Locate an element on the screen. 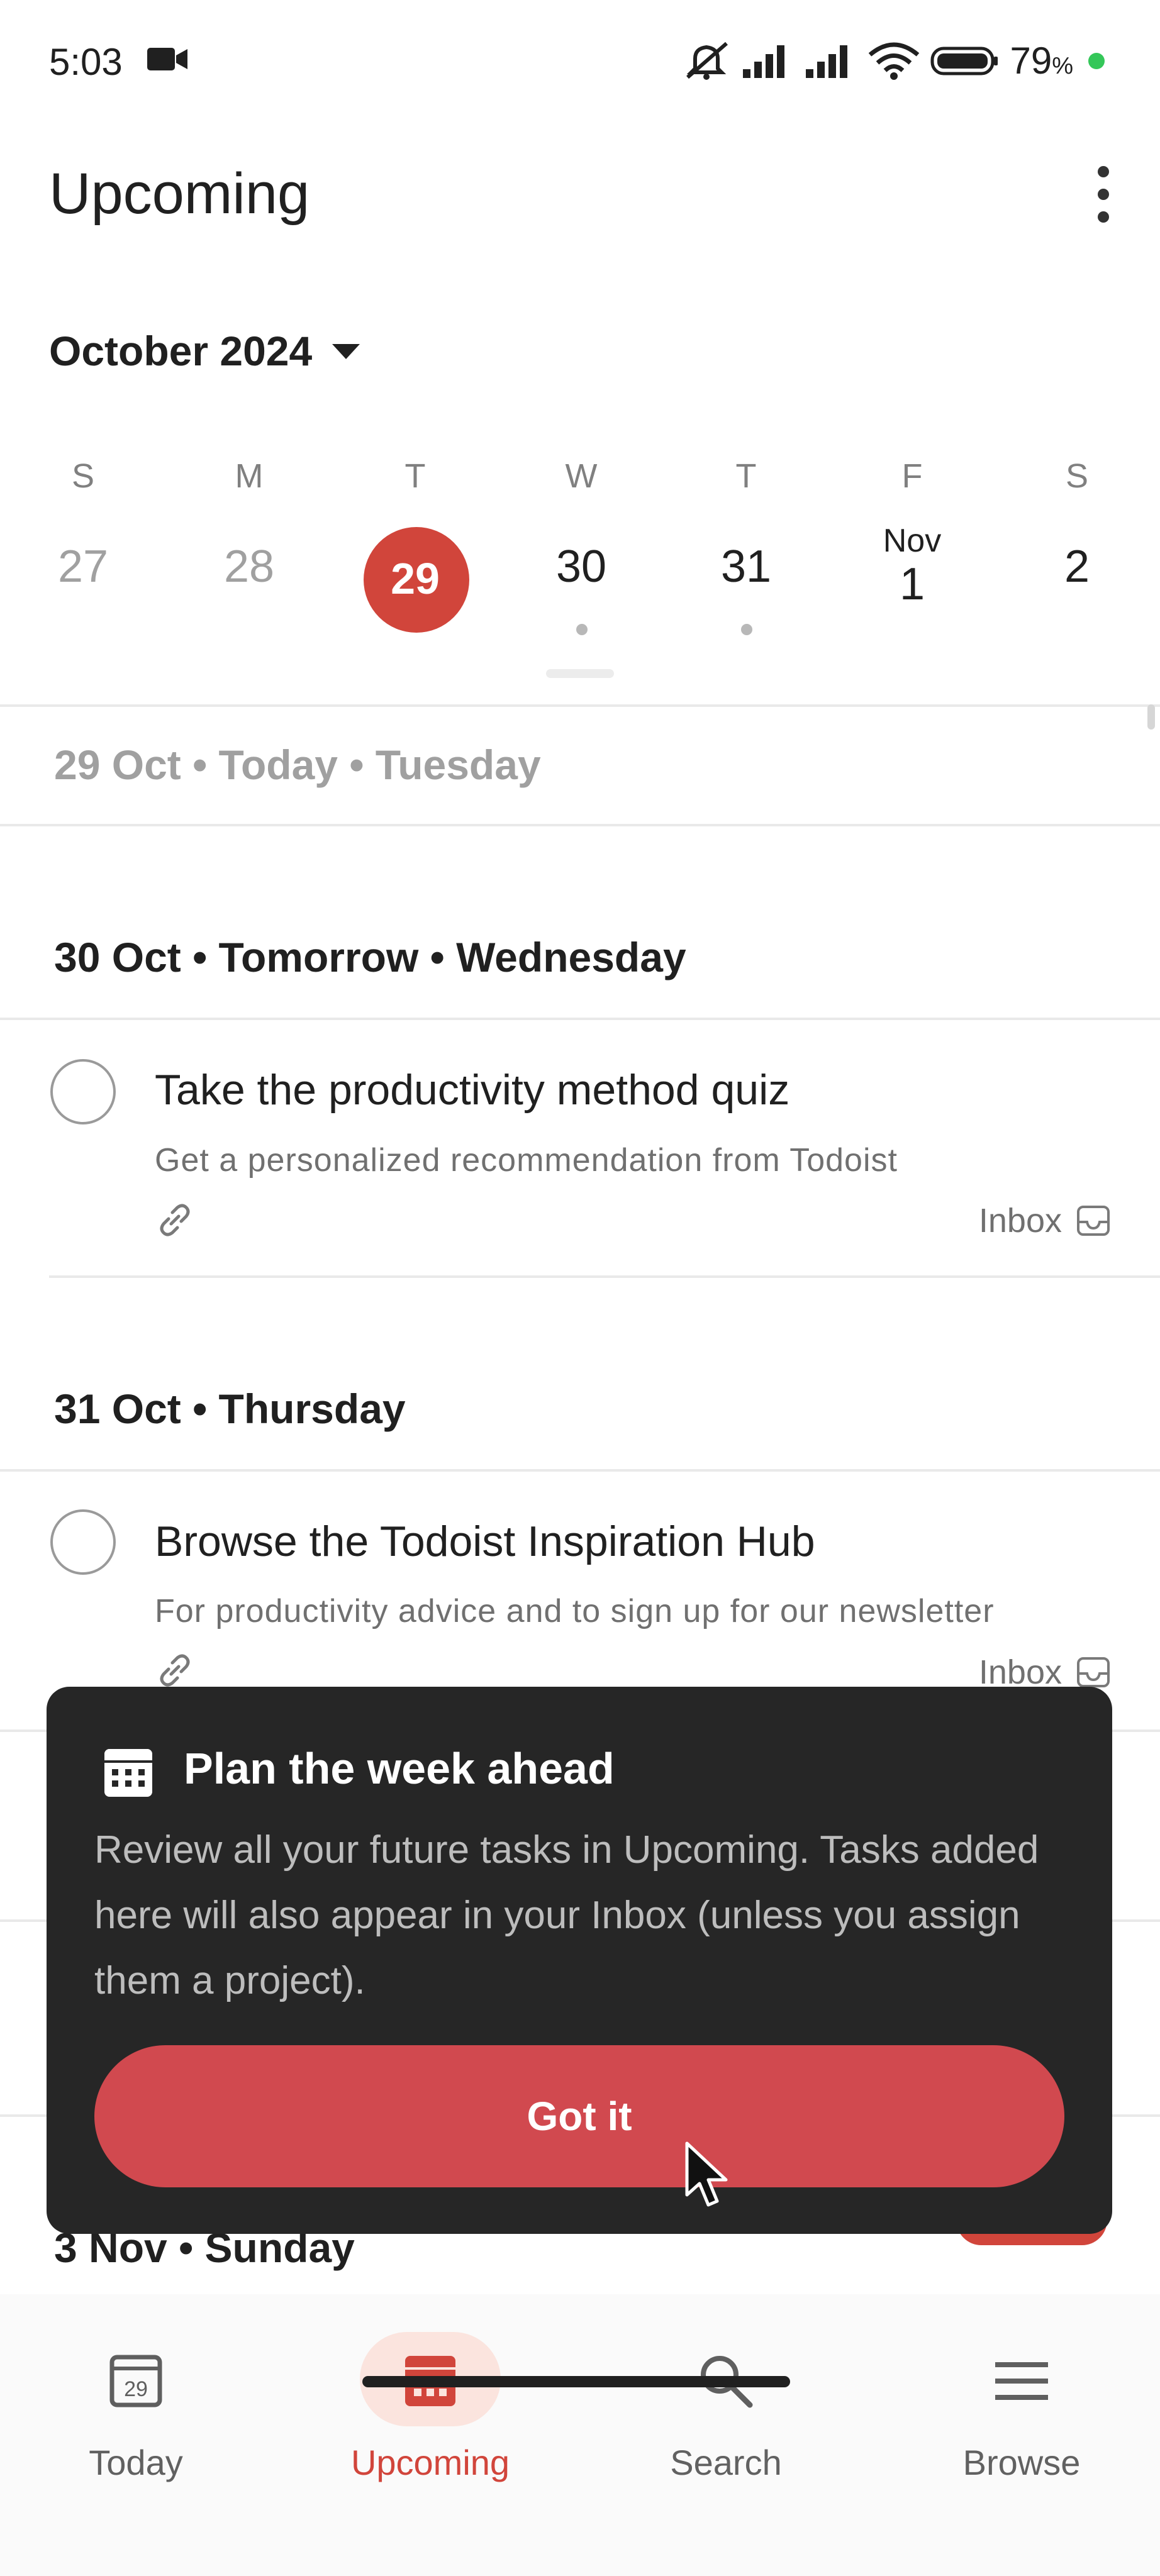  task-title: Take the productivity method quiz is located at coordinates (472, 1089).